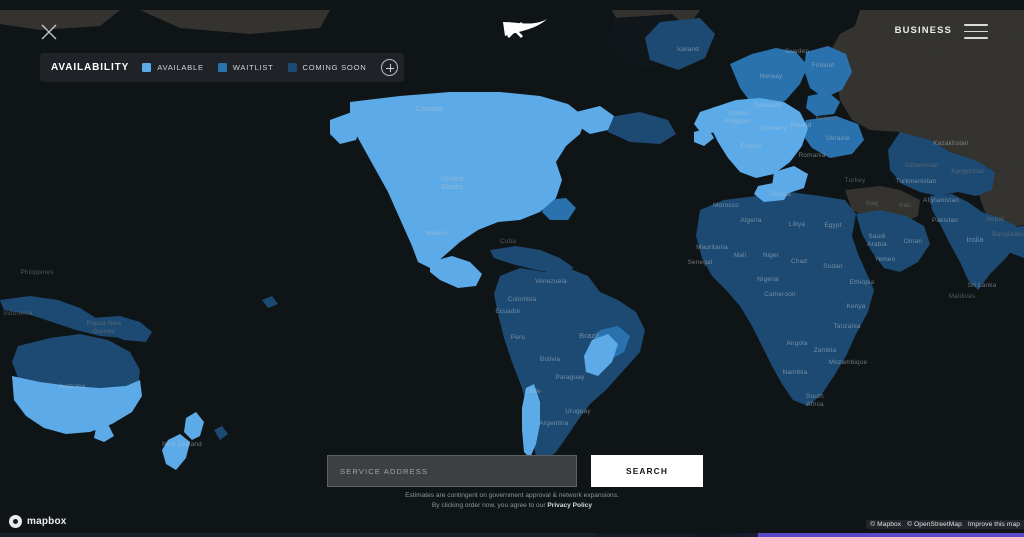 The height and width of the screenshot is (537, 1024). Describe the element at coordinates (647, 471) in the screenshot. I see `search-button: SEARCH` at that location.